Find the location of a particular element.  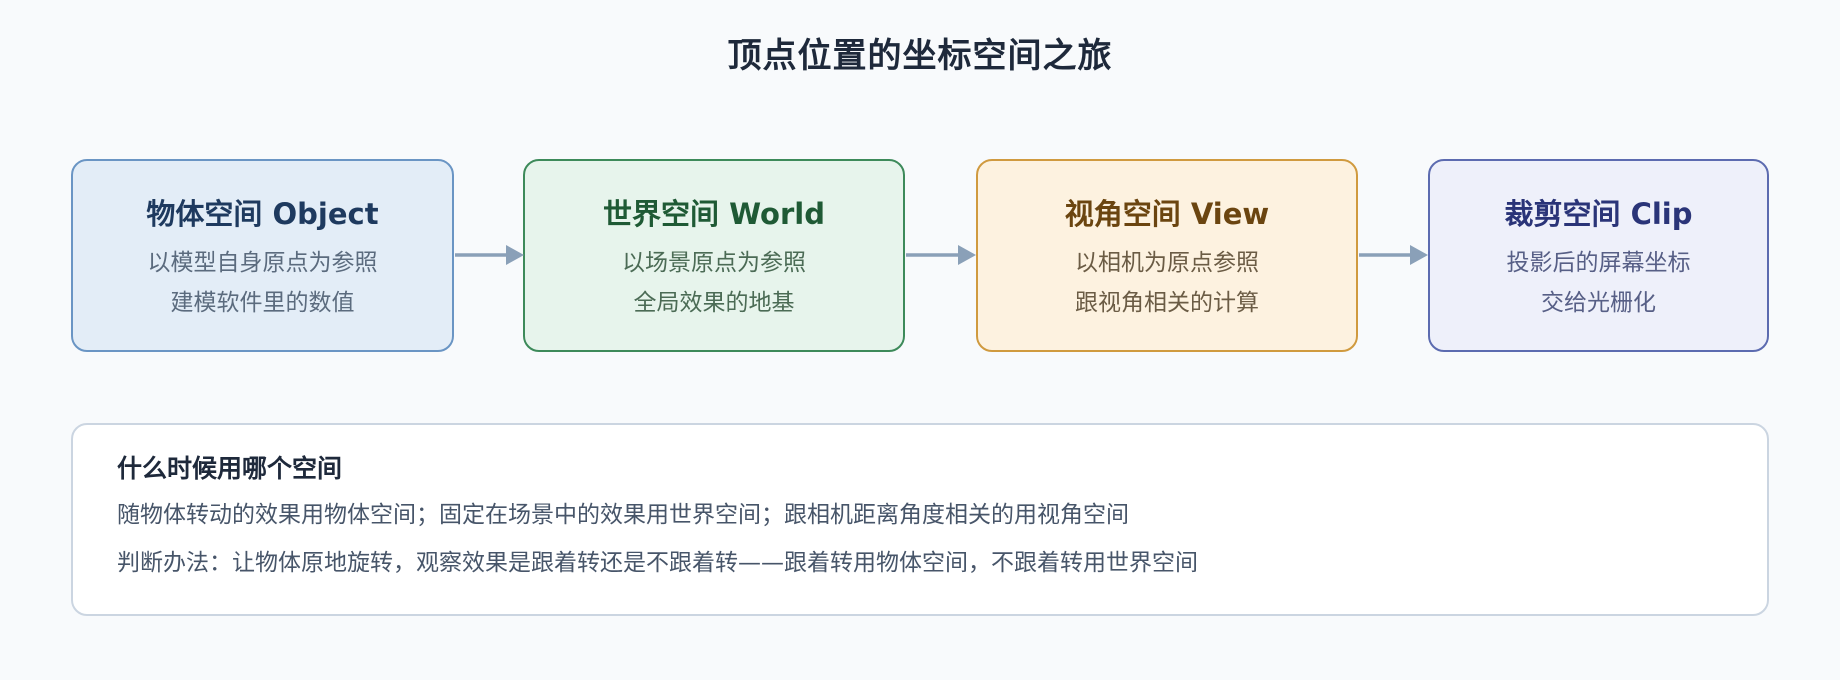

note-title: 什么时候用哪个空间 is located at coordinates (230, 468).